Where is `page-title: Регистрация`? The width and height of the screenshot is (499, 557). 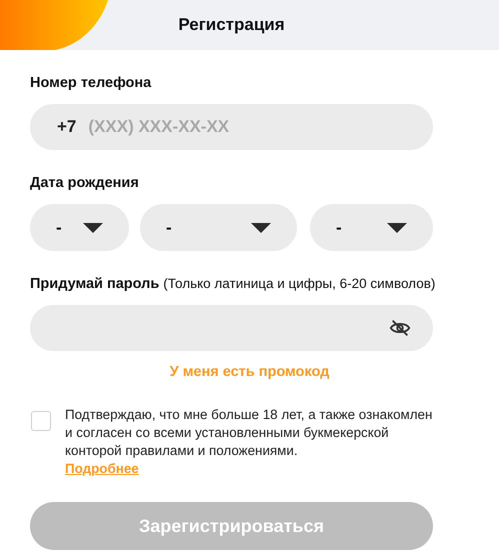 page-title: Регистрация is located at coordinates (231, 25).